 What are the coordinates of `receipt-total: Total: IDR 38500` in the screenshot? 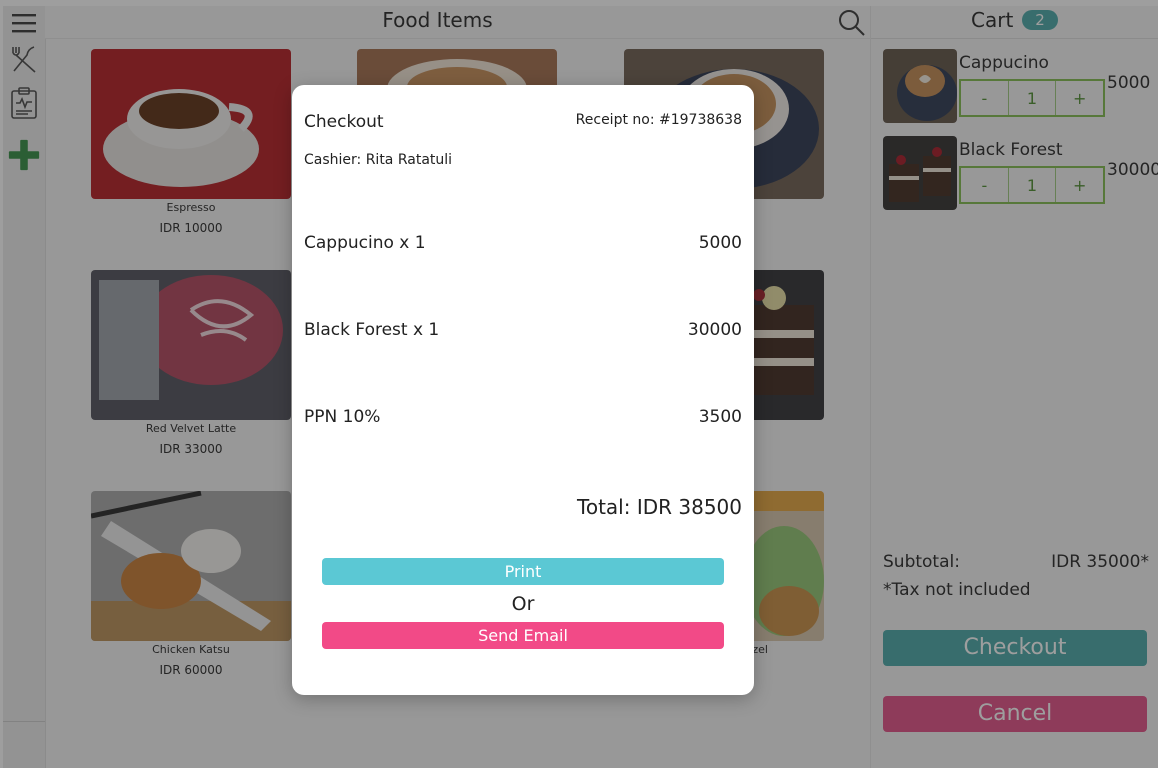 It's located at (659, 507).